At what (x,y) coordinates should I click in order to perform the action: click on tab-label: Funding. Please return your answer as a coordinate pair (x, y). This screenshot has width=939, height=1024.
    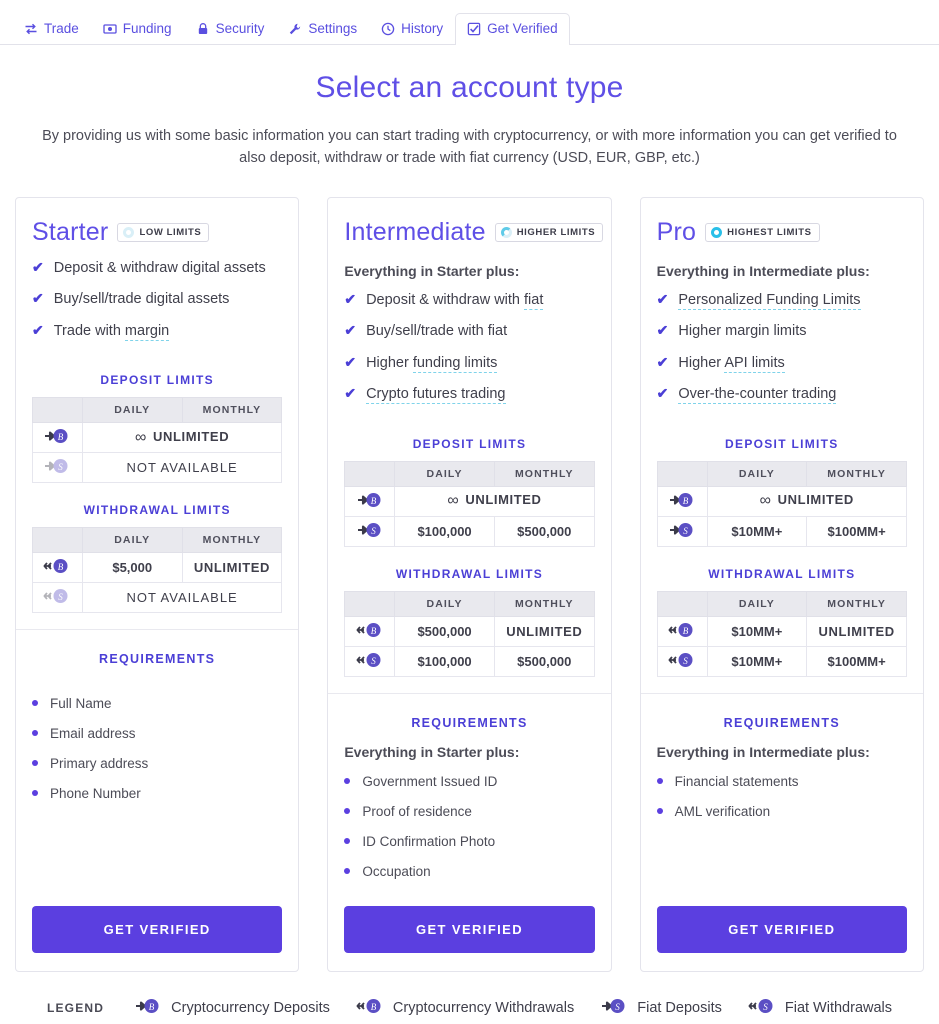
    Looking at the image, I should click on (147, 28).